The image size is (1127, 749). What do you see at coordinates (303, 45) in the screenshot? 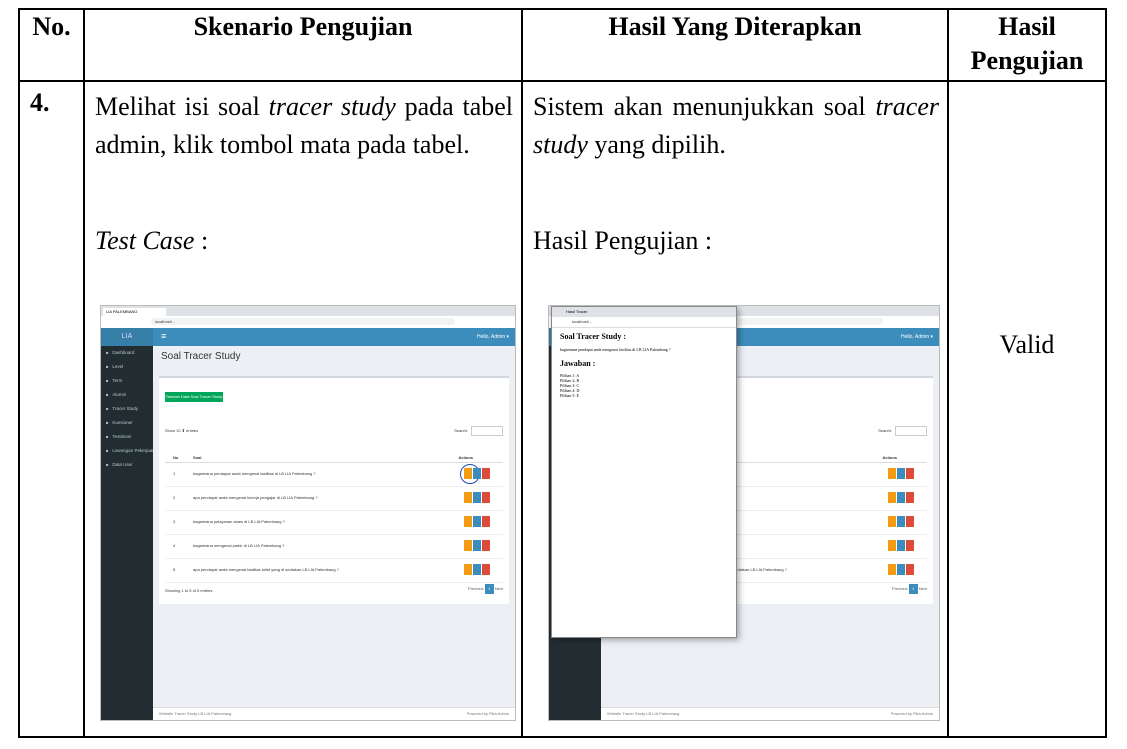
I see `header-skenario: Skenario Pengujian` at bounding box center [303, 45].